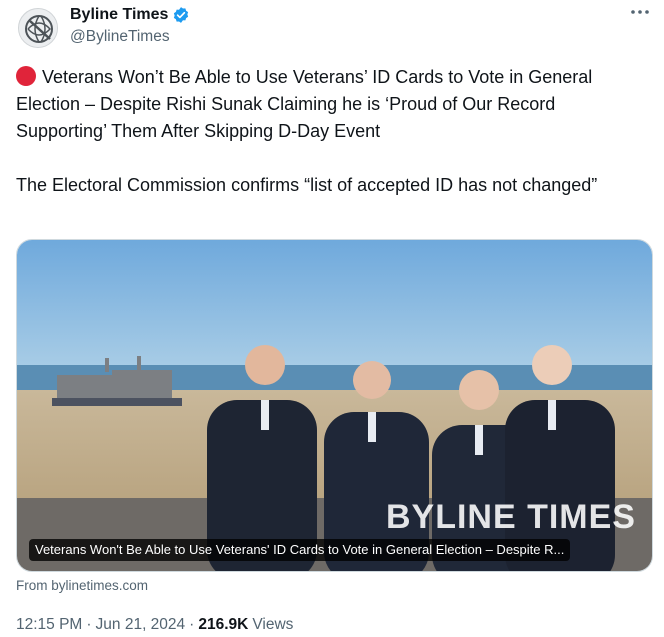 The width and height of the screenshot is (664, 637). What do you see at coordinates (26, 76) in the screenshot?
I see `red-circle-icon` at bounding box center [26, 76].